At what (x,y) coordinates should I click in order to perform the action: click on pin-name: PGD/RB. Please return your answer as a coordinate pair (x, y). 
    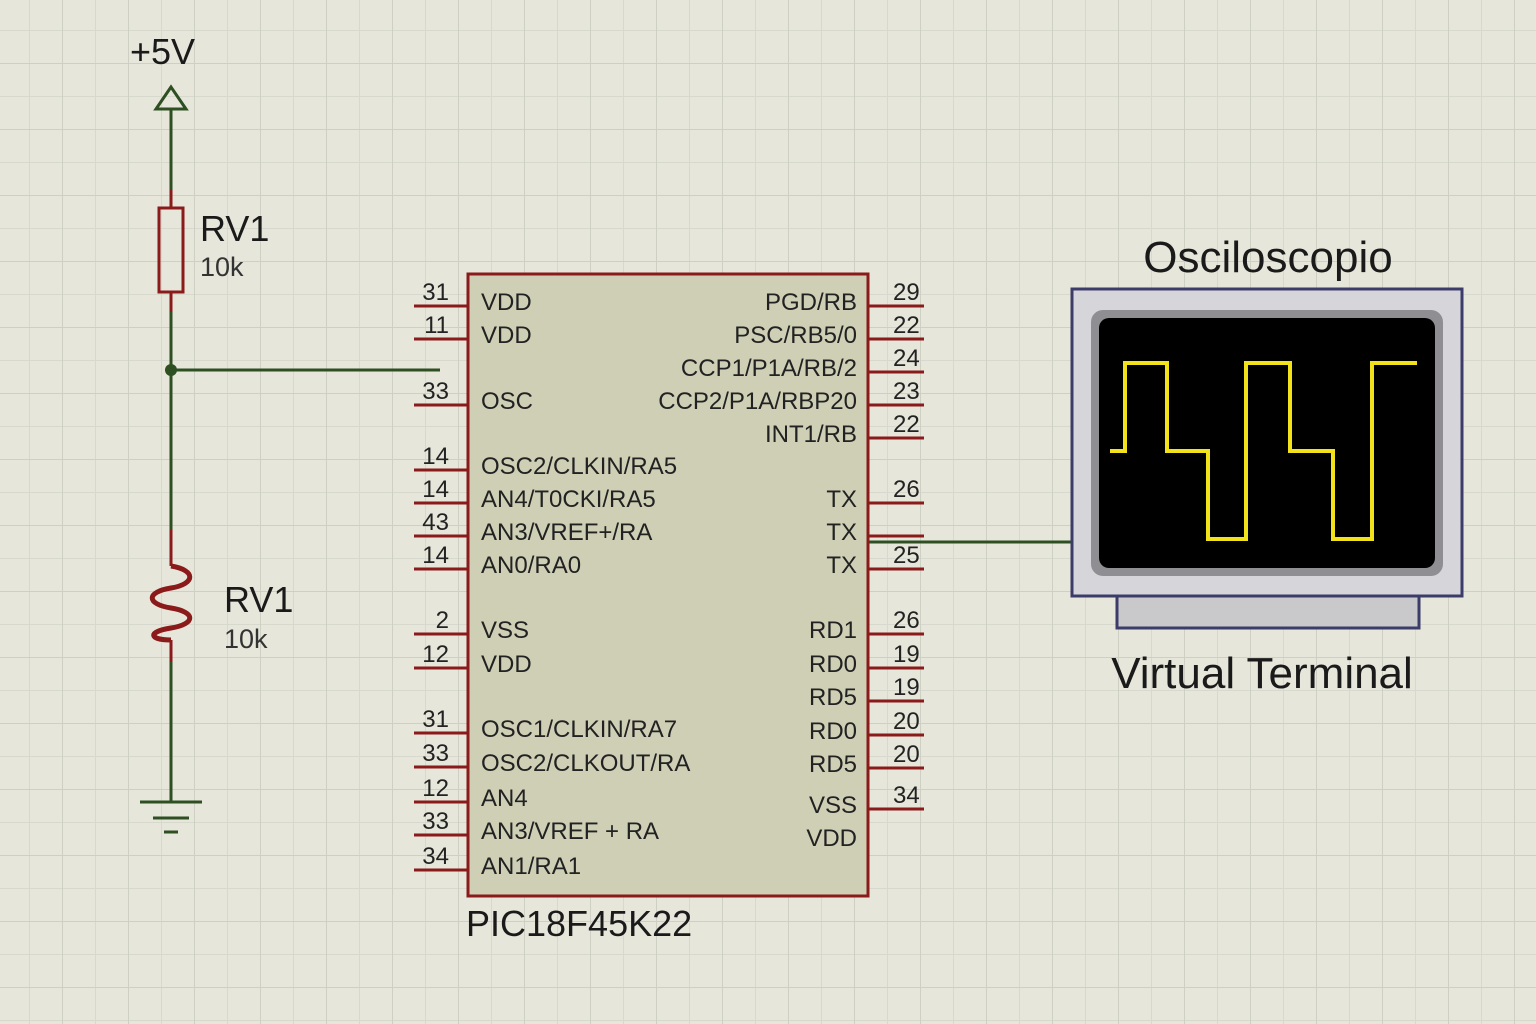
    Looking at the image, I should click on (811, 302).